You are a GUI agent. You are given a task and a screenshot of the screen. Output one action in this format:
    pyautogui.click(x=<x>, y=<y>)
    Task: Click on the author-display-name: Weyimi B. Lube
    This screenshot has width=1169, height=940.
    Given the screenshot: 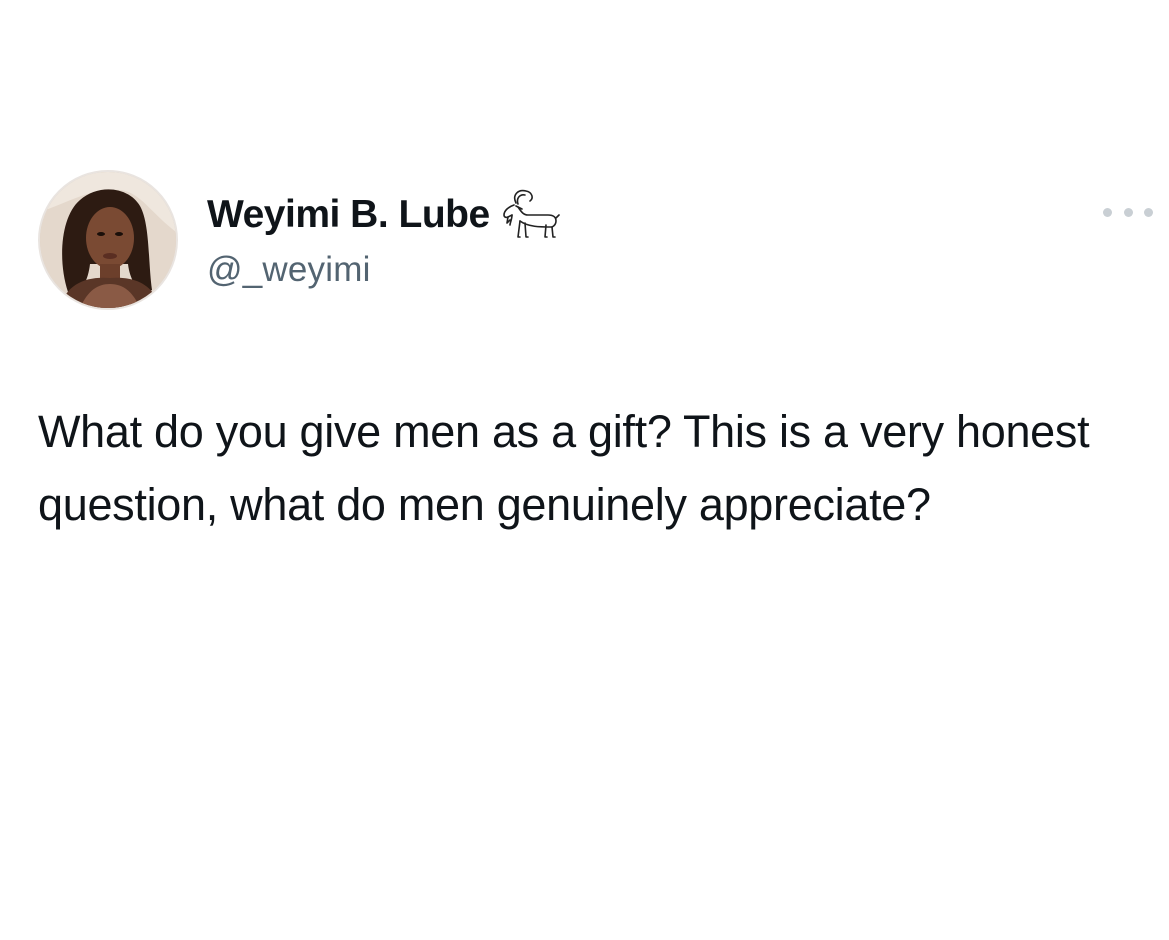 What is the action you would take?
    pyautogui.click(x=348, y=215)
    